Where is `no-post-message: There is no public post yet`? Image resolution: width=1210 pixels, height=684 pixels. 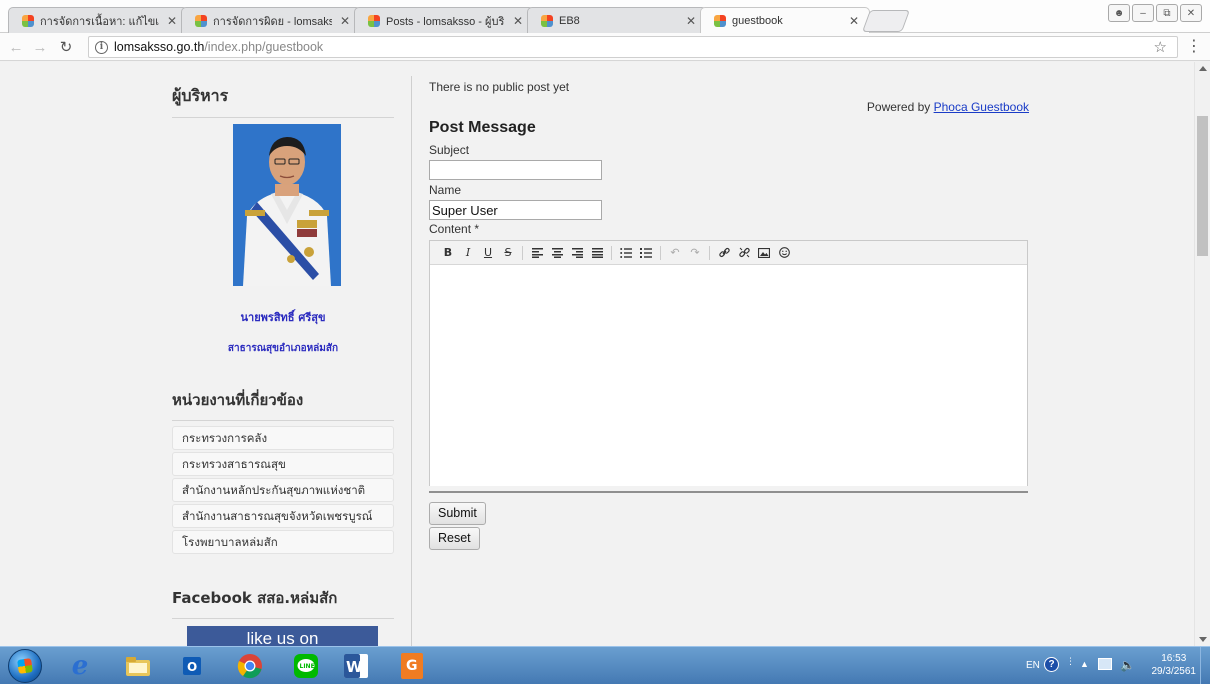 no-post-message: There is no public post yet is located at coordinates (499, 87).